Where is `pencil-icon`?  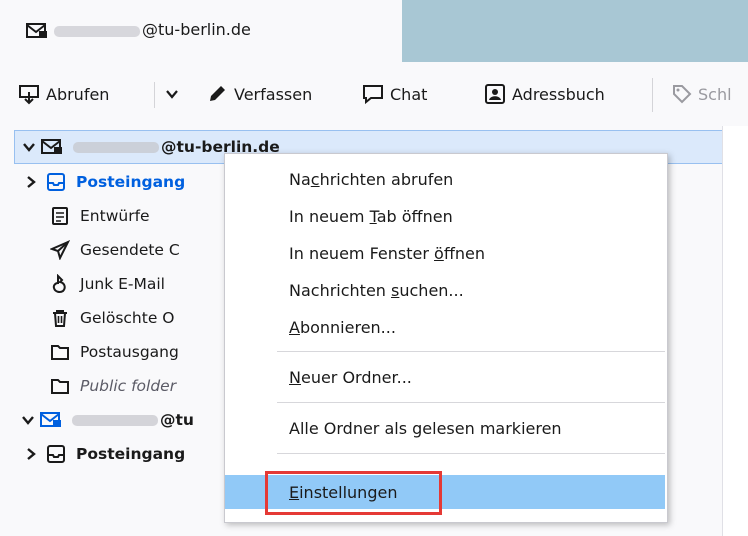 pencil-icon is located at coordinates (217, 93).